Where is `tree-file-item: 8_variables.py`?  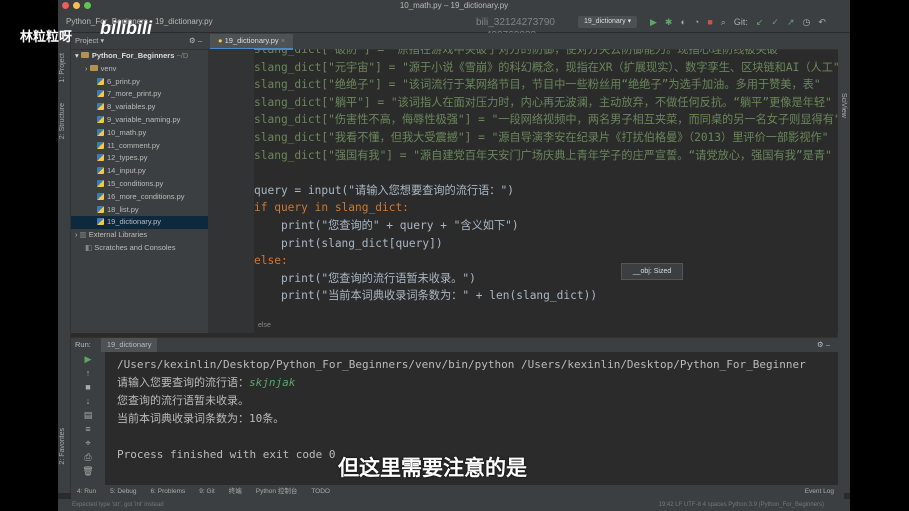 tree-file-item: 8_variables.py is located at coordinates (139, 107).